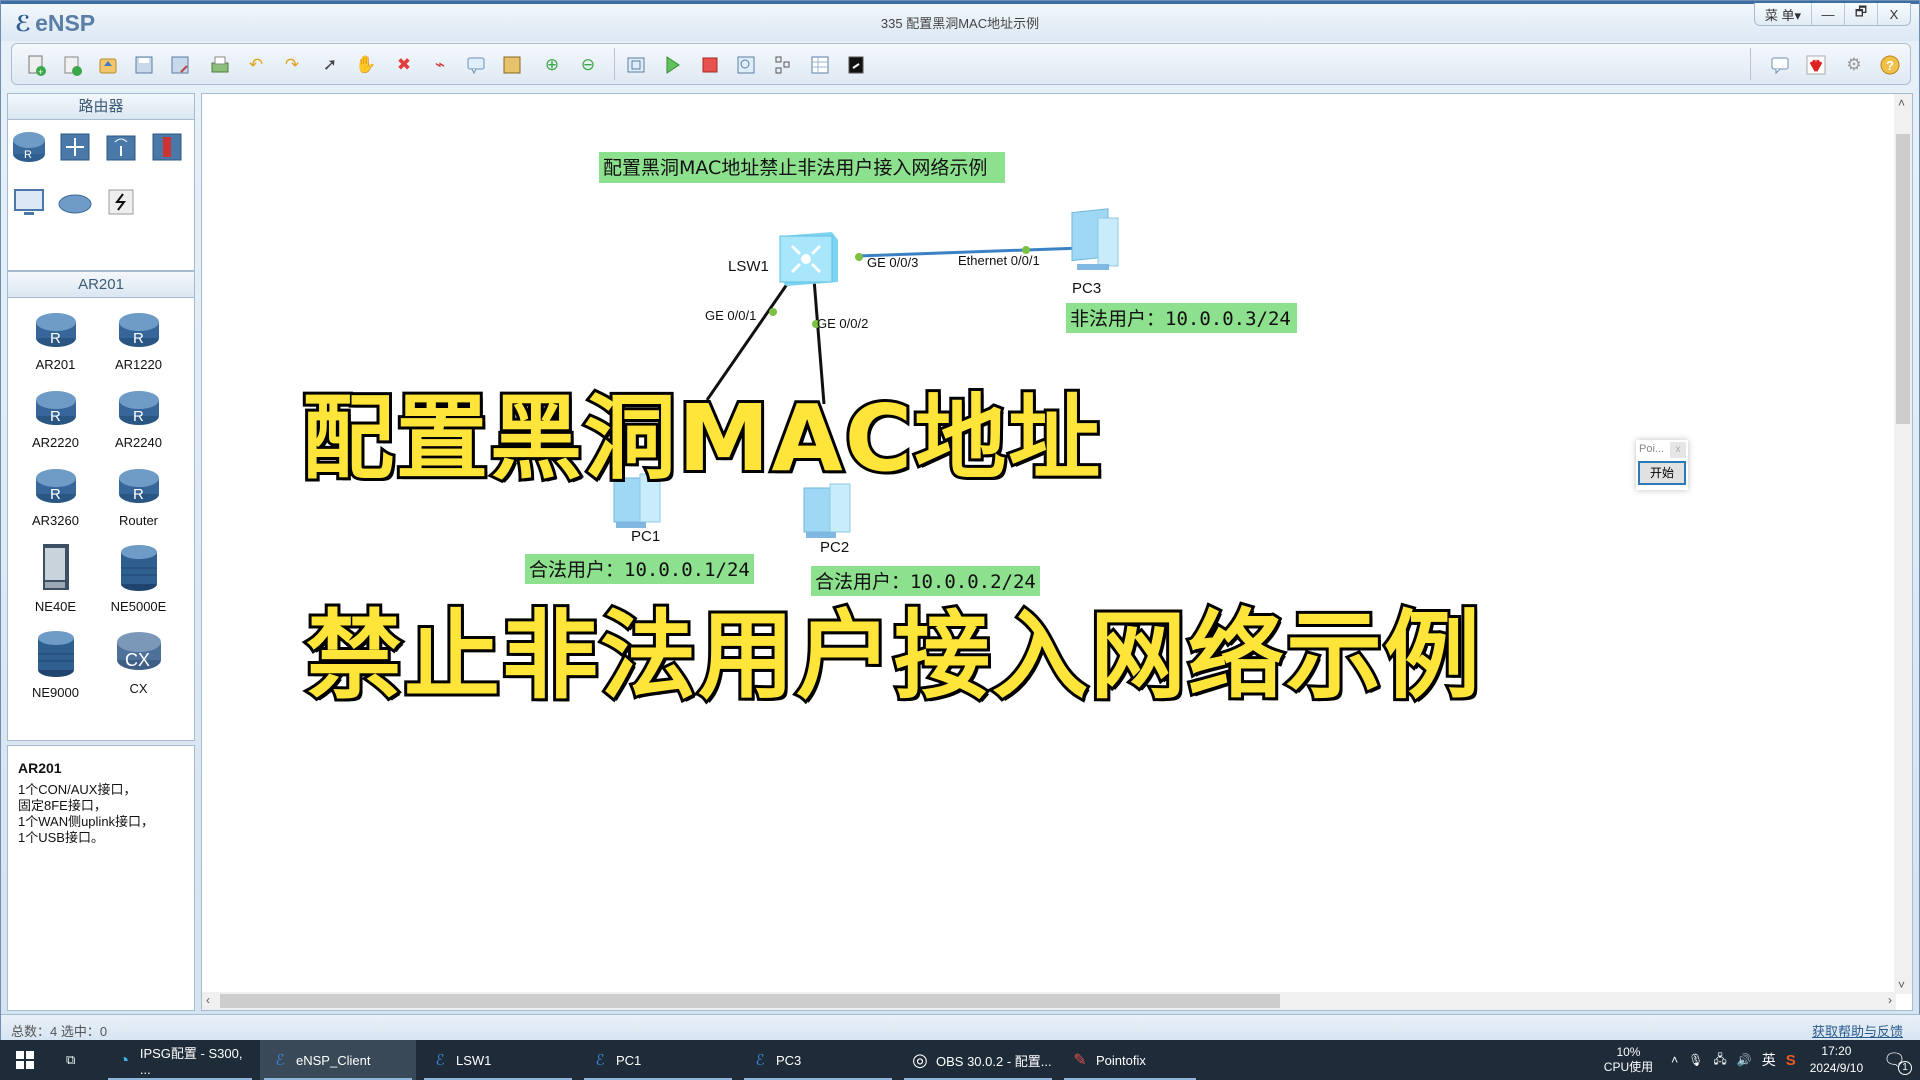  I want to click on firewall-category-icon, so click(171, 149).